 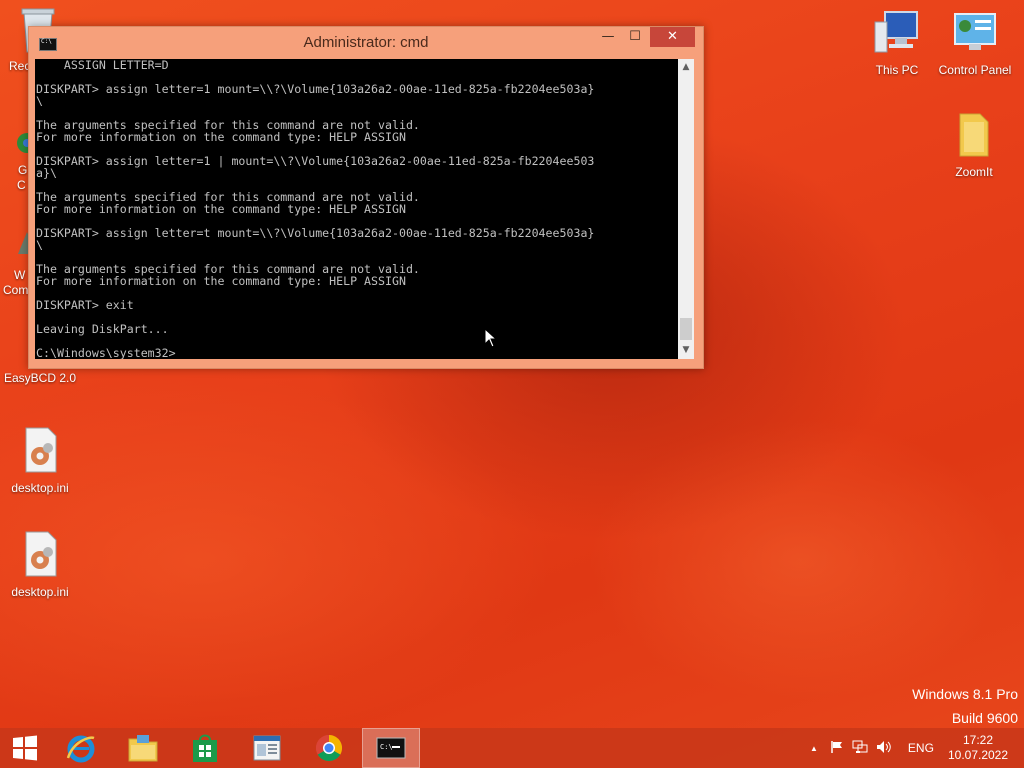 I want to click on clock-time: 17:22, so click(x=978, y=740).